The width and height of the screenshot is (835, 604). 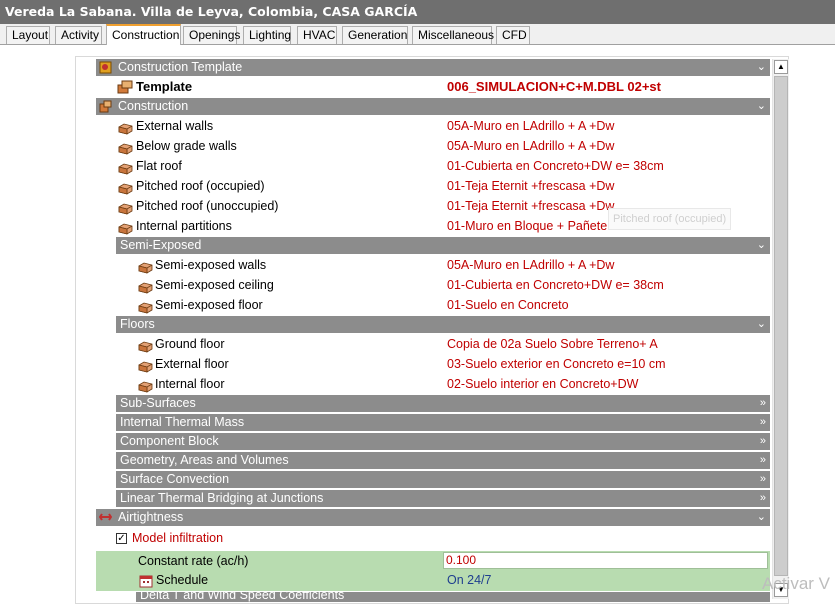 I want to click on floors-label: Floors, so click(x=137, y=324).